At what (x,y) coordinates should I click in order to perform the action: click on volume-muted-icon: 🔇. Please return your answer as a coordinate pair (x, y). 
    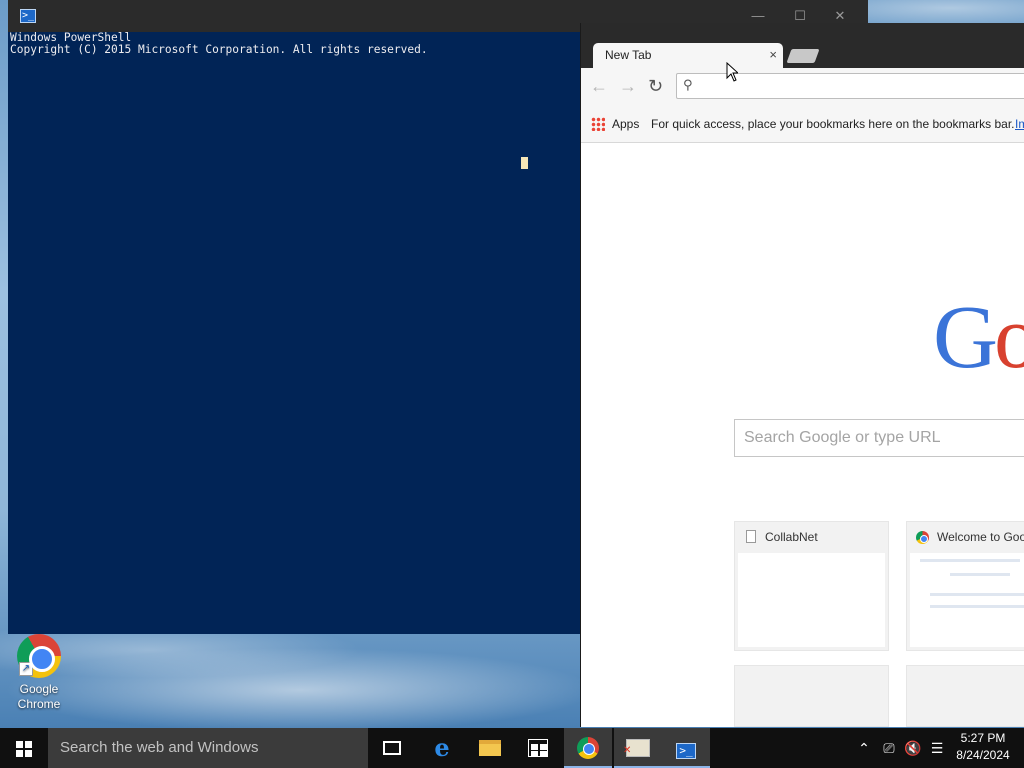
    Looking at the image, I should click on (913, 748).